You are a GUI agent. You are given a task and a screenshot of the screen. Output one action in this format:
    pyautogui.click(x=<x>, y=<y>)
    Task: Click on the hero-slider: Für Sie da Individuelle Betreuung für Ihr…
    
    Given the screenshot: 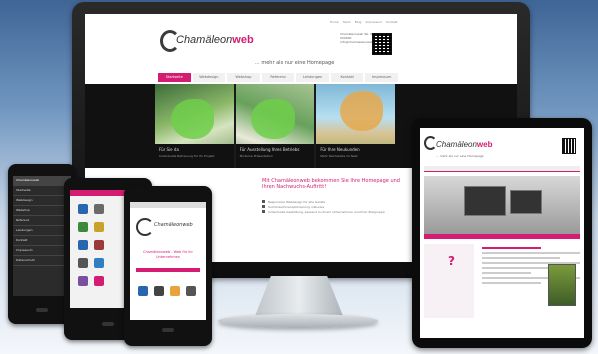 What is the action you would take?
    pyautogui.click(x=275, y=126)
    